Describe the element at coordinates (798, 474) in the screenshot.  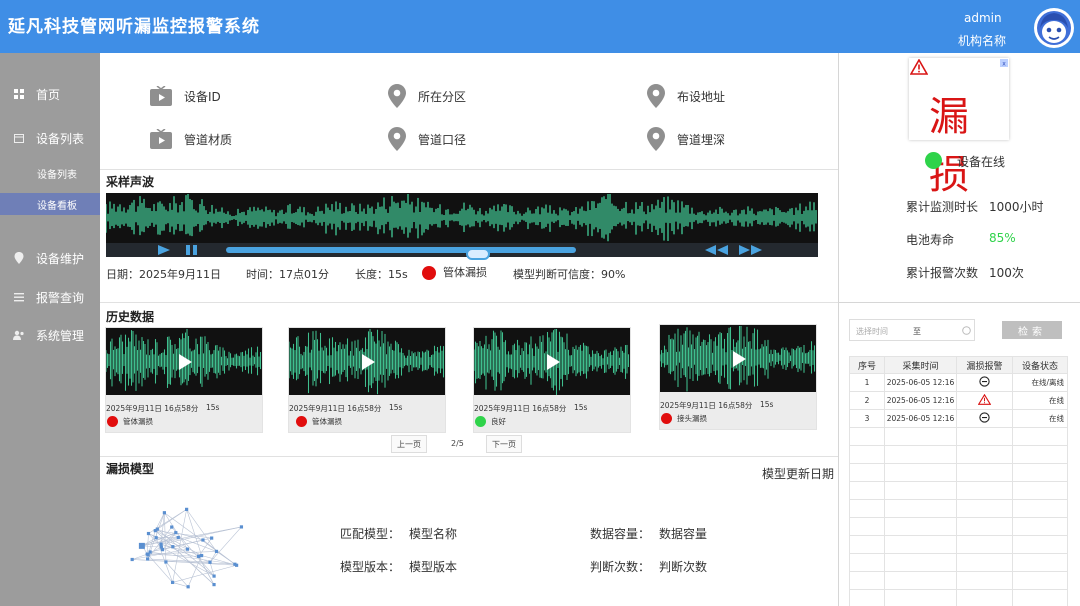
I see `model-update-date: 模型更新日期` at that location.